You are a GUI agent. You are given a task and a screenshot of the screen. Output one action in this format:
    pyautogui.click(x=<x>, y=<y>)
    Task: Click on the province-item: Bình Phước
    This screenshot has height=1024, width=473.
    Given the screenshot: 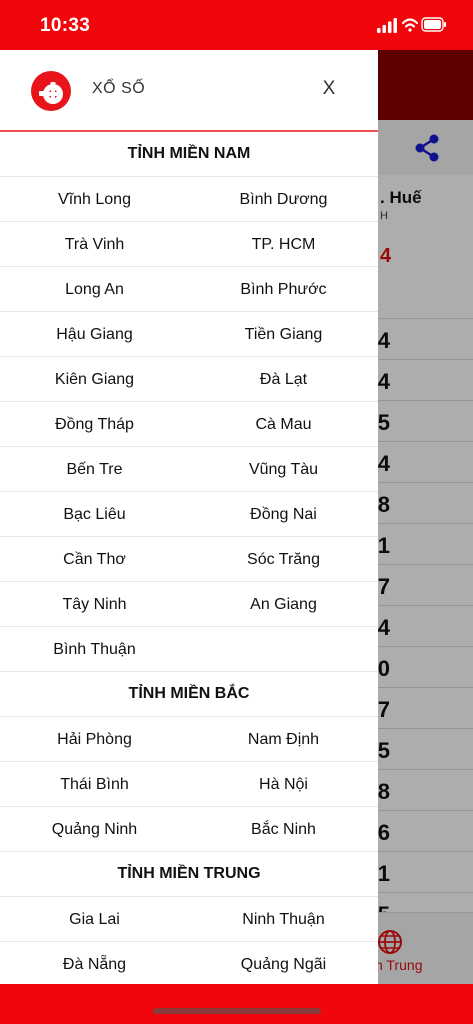 What is the action you would take?
    pyautogui.click(x=283, y=289)
    